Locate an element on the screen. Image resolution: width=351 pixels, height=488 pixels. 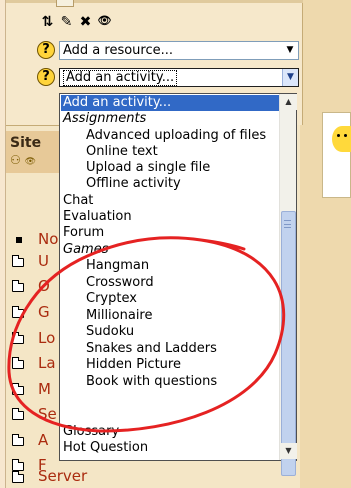
edit-icon: ✎ is located at coordinates (66, 22).